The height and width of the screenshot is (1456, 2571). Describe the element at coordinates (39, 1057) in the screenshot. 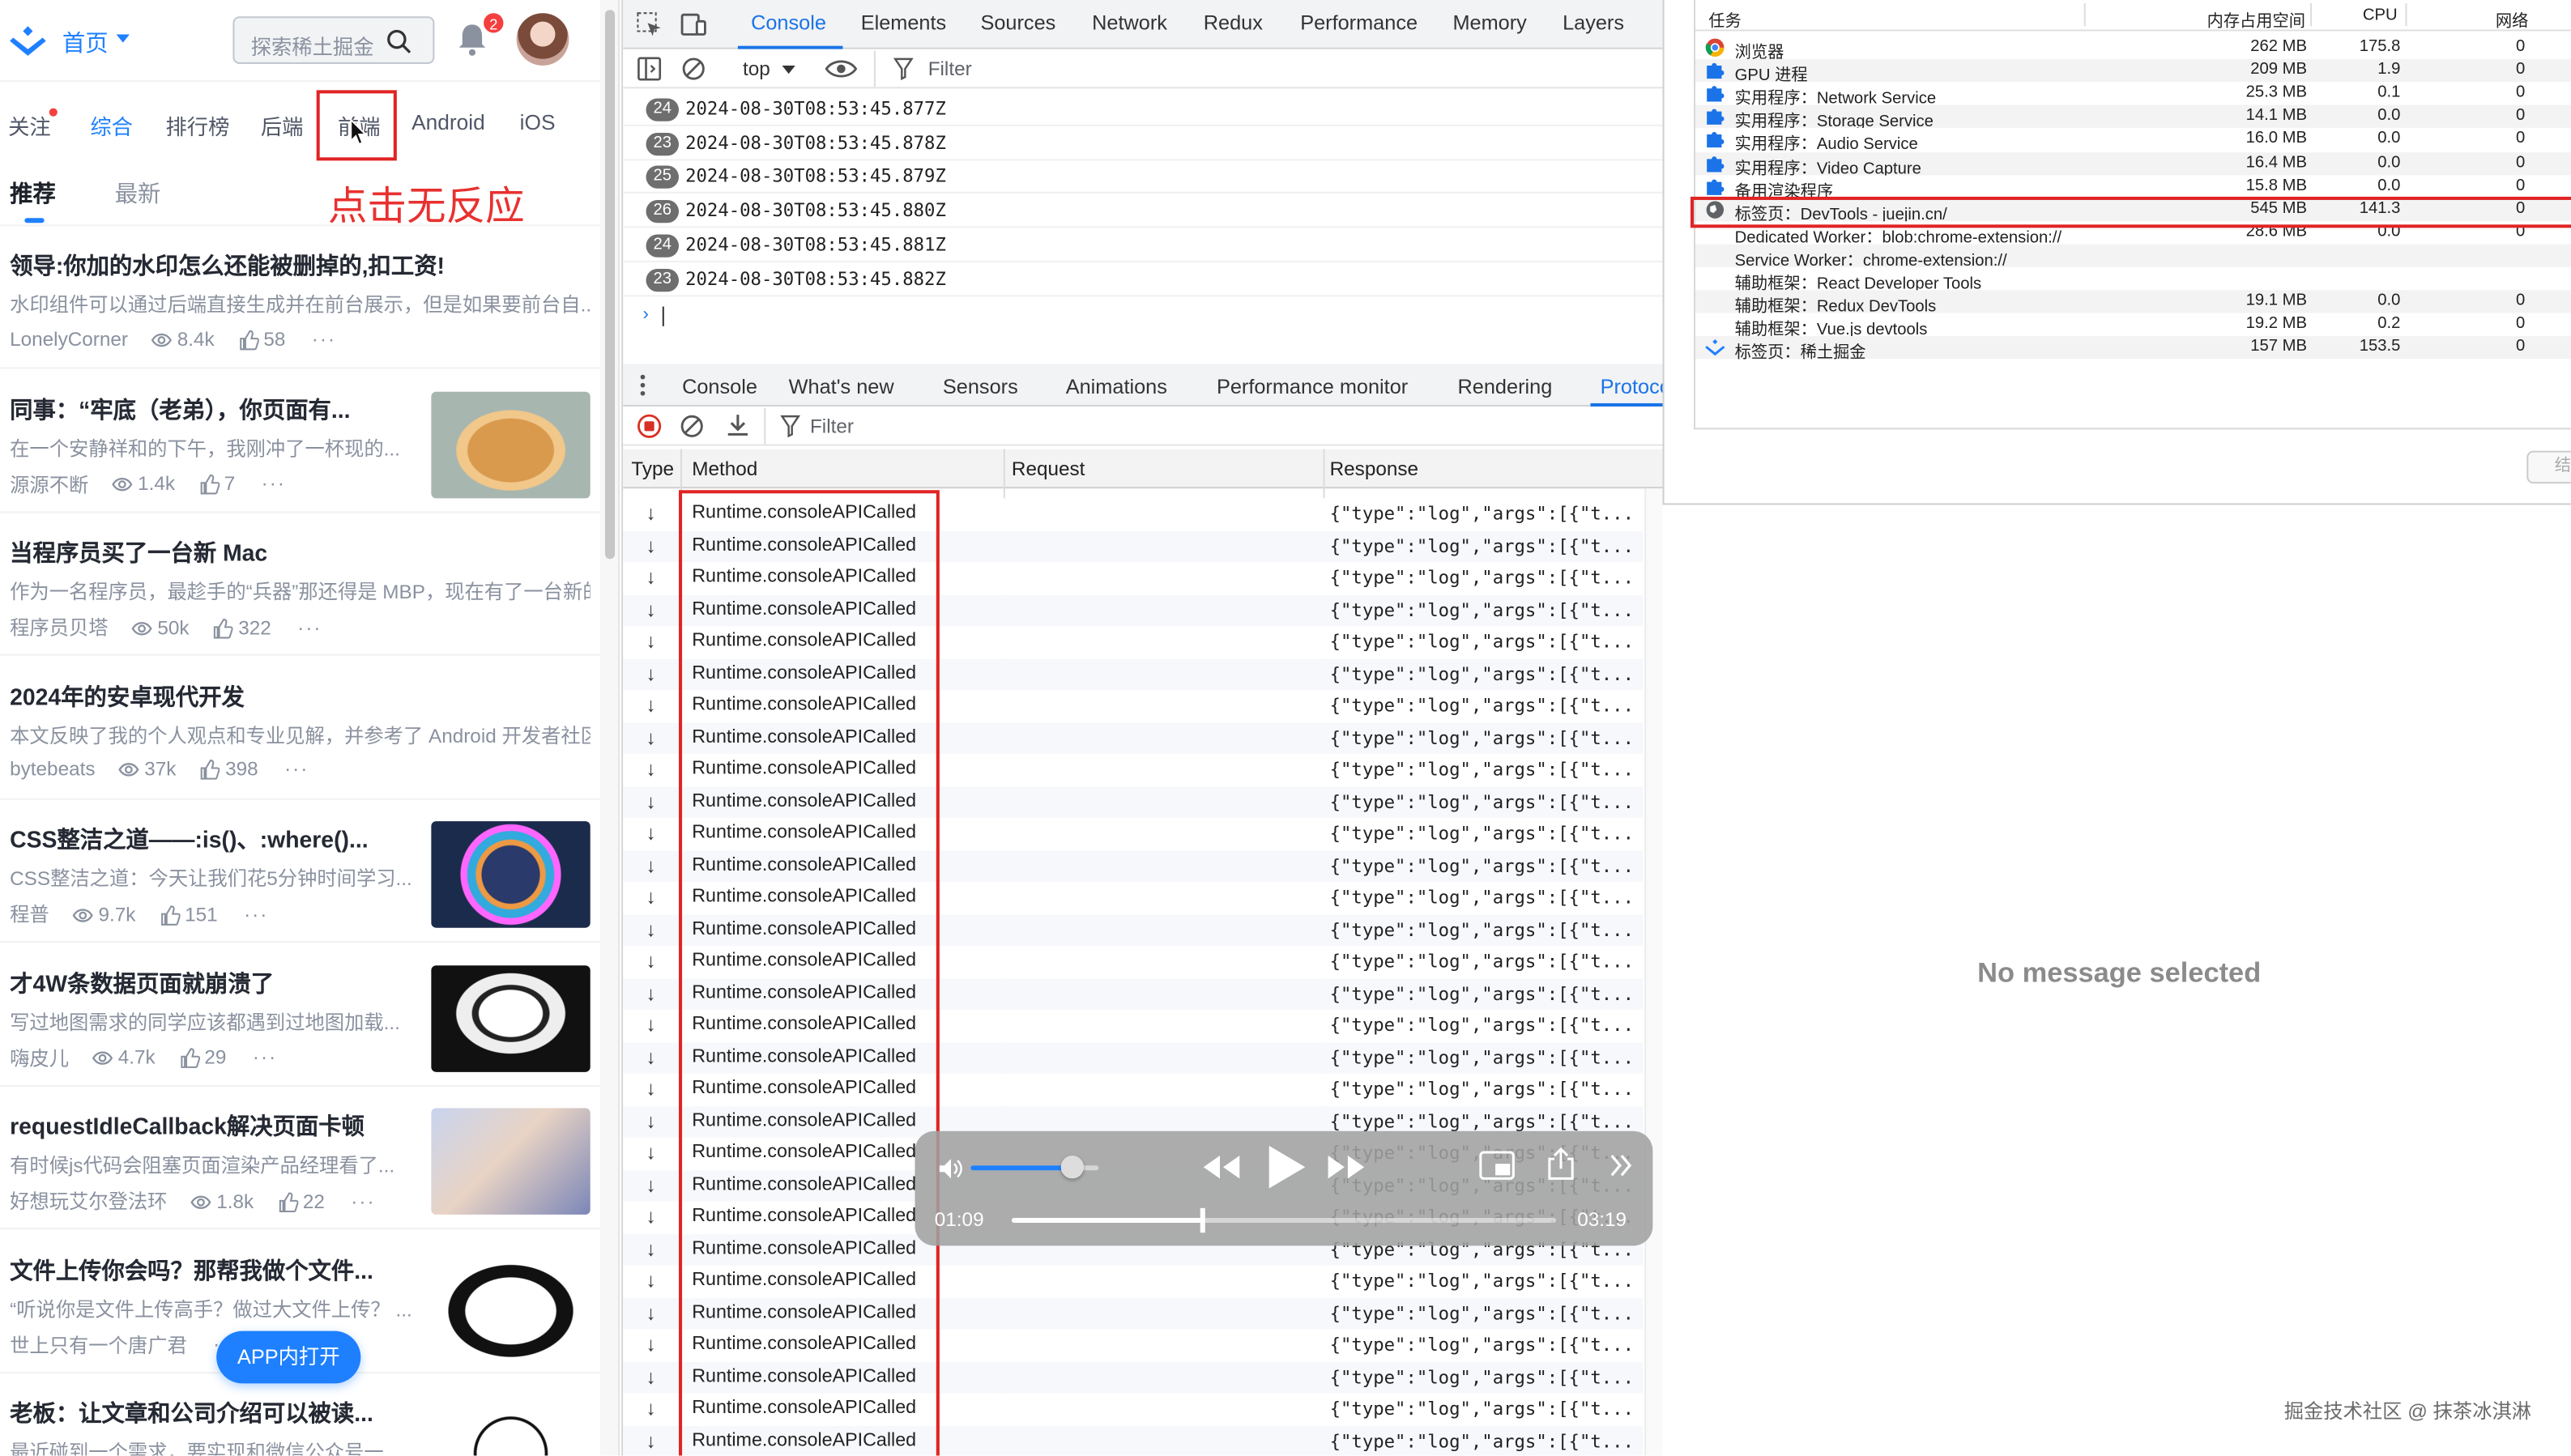

I see `article-author: 嗨皮儿` at that location.